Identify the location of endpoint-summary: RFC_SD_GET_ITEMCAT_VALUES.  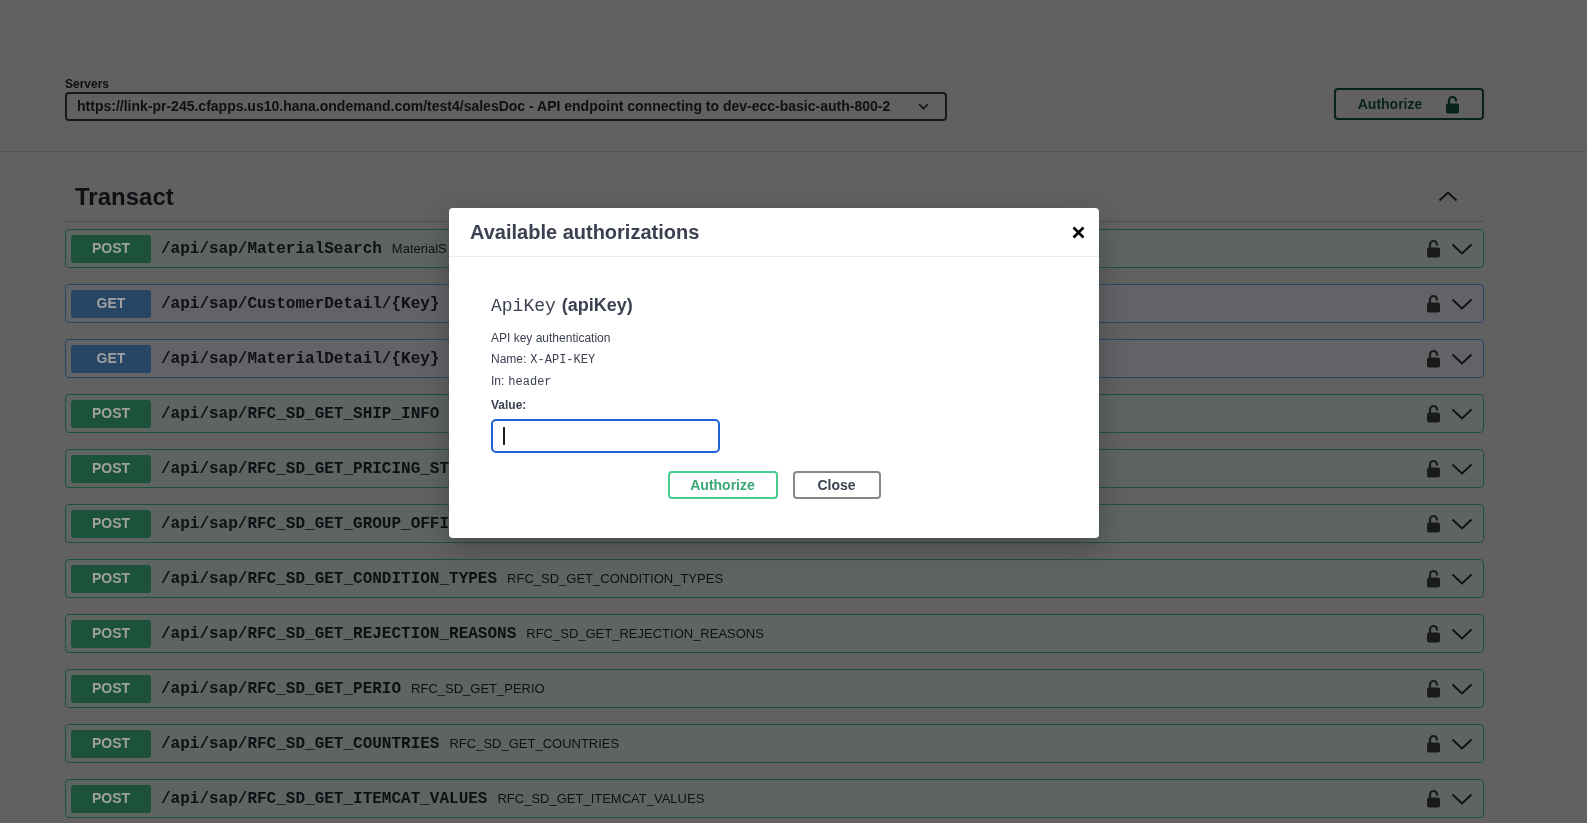
(601, 798).